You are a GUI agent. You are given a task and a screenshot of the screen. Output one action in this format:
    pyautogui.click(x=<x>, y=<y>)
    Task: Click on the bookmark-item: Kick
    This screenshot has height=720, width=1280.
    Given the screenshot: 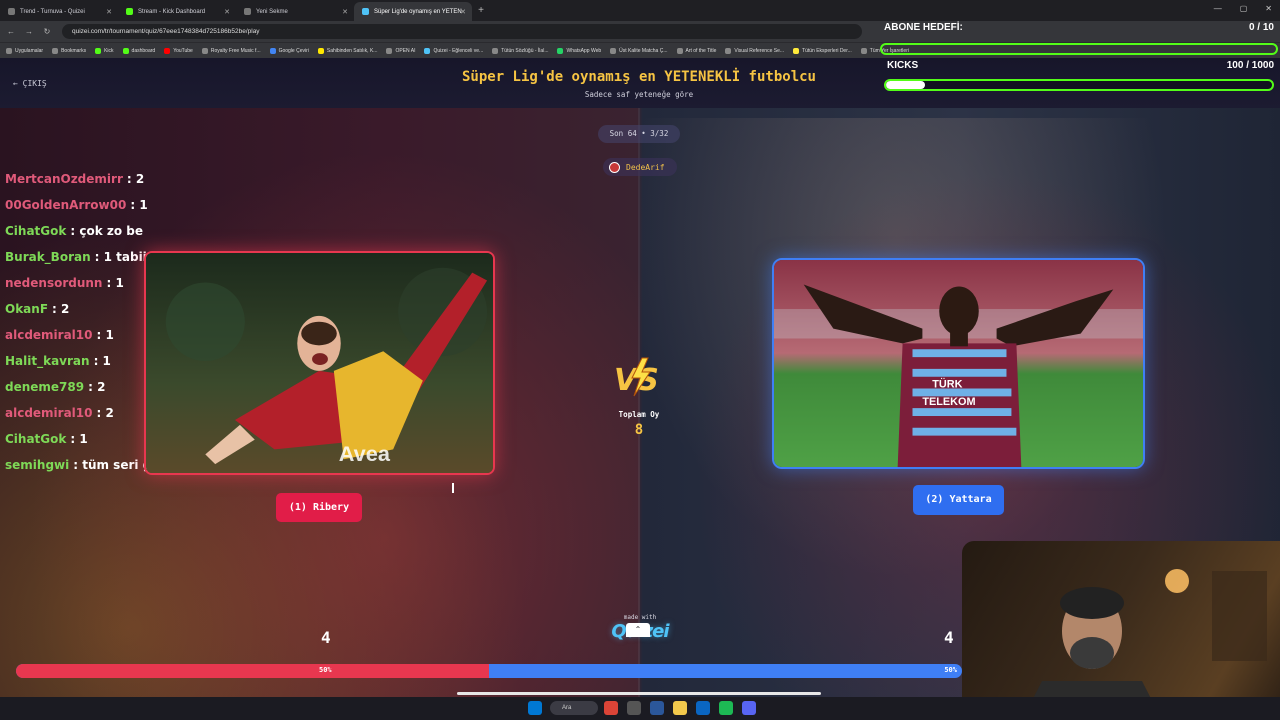 What is the action you would take?
    pyautogui.click(x=104, y=50)
    